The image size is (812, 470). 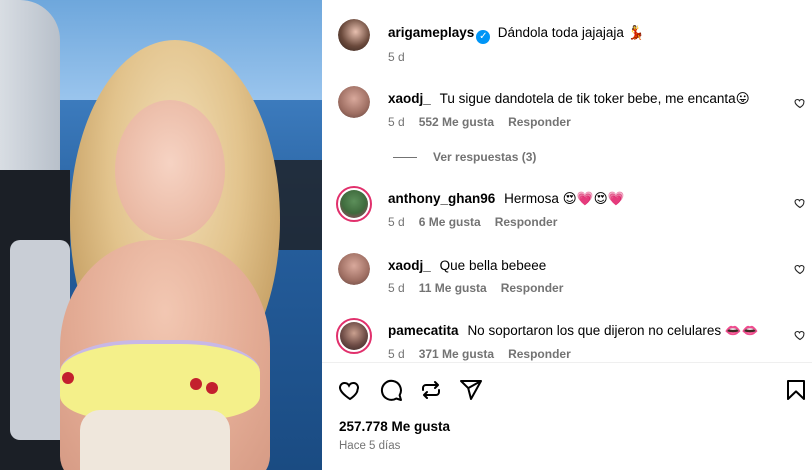 I want to click on comment-meta: 5 d 11 Me gusta Responder, so click(x=482, y=288).